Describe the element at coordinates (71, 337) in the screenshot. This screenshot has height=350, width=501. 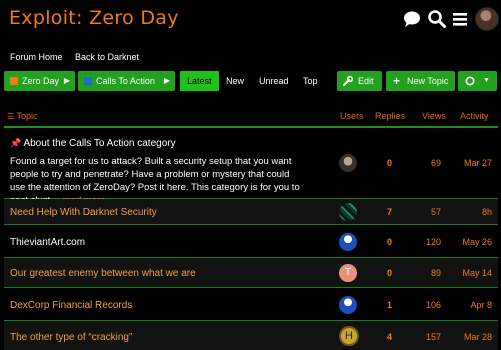
I see `topic-title: The other type of “cracking”` at that location.